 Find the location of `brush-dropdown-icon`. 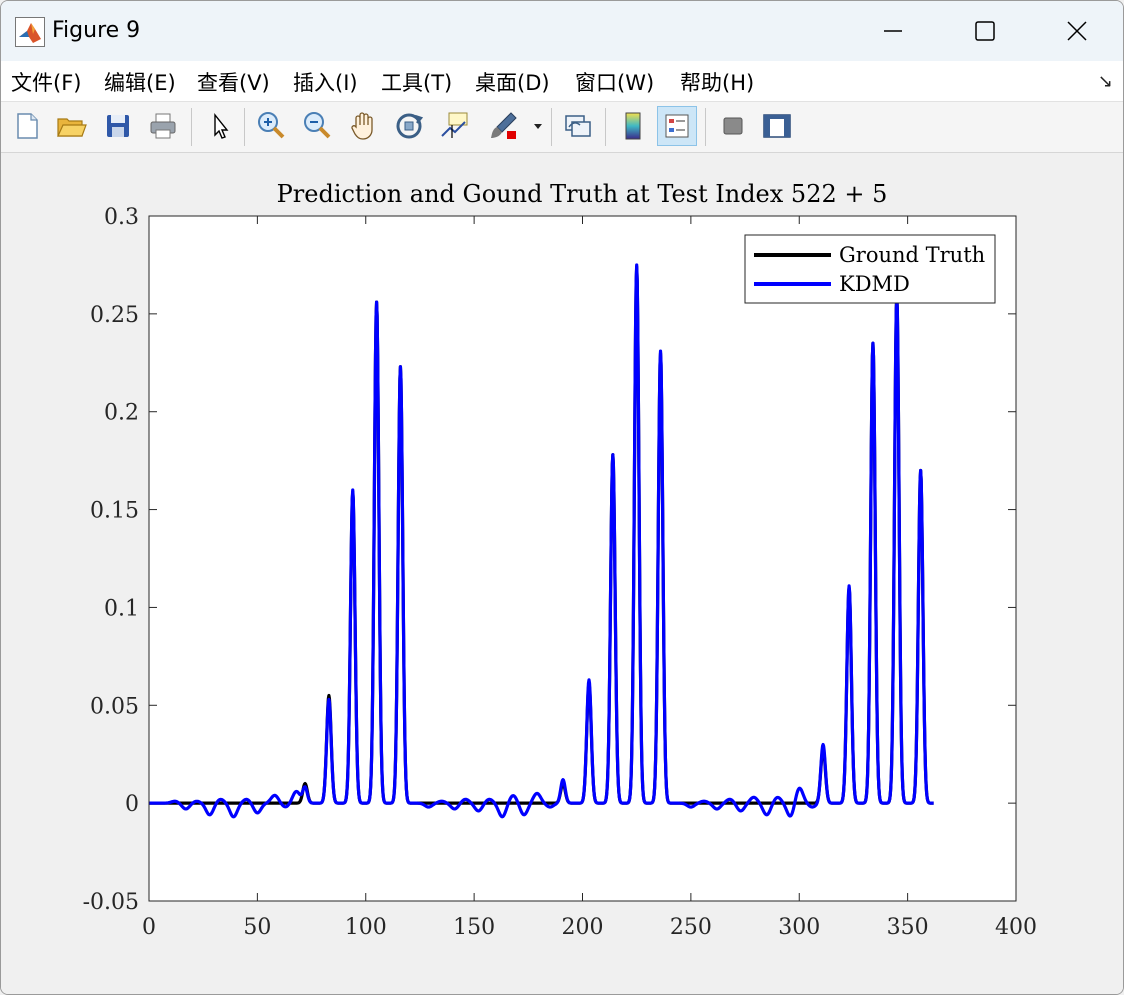

brush-dropdown-icon is located at coordinates (539, 127).